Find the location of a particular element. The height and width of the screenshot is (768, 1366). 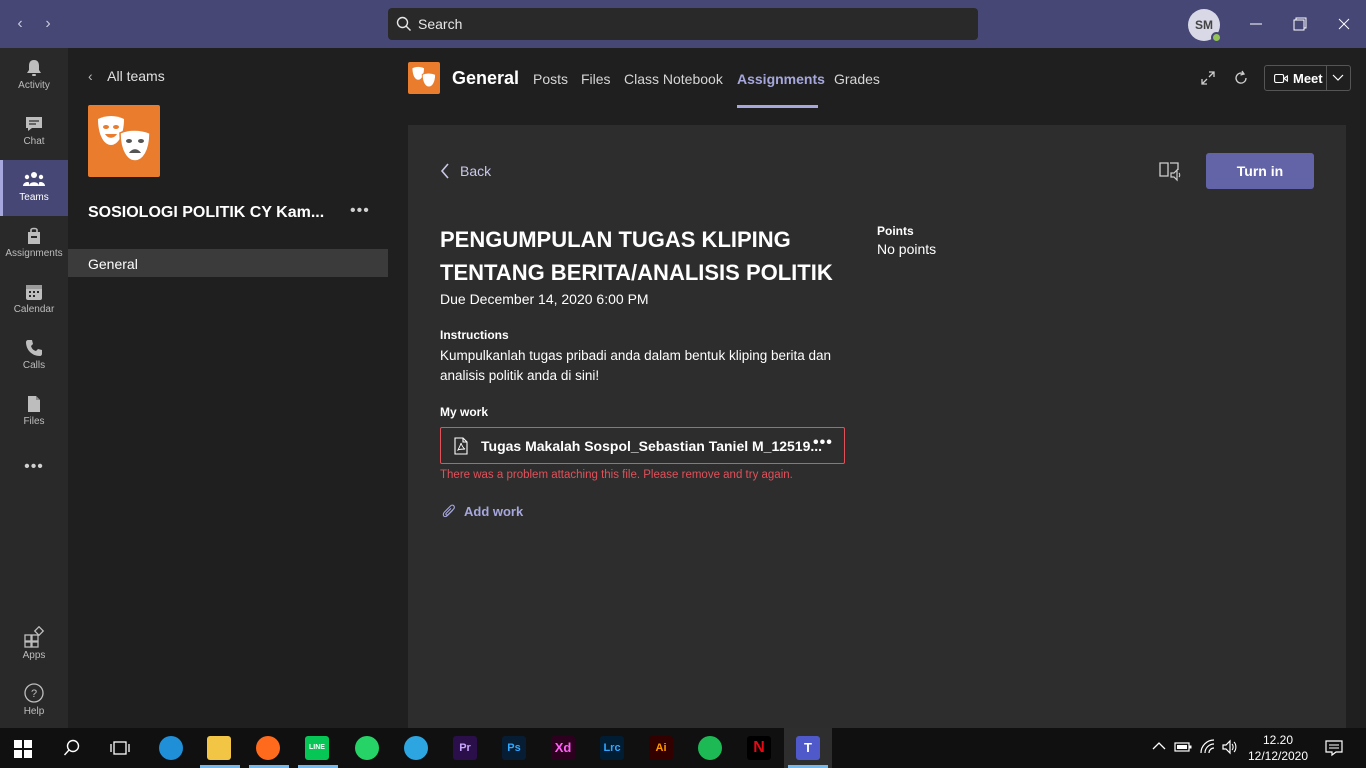

chevron-left-icon: ‹ is located at coordinates (90, 76).